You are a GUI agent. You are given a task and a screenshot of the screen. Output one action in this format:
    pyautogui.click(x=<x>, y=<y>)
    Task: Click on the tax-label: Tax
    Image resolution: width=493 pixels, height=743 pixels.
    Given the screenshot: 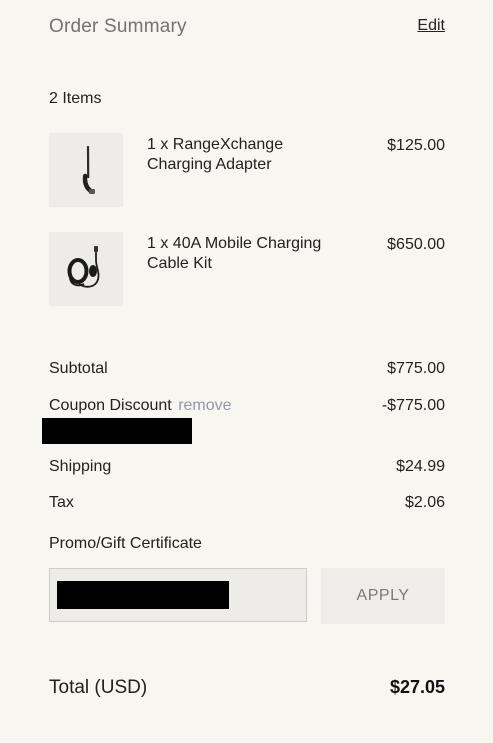 What is the action you would take?
    pyautogui.click(x=61, y=502)
    